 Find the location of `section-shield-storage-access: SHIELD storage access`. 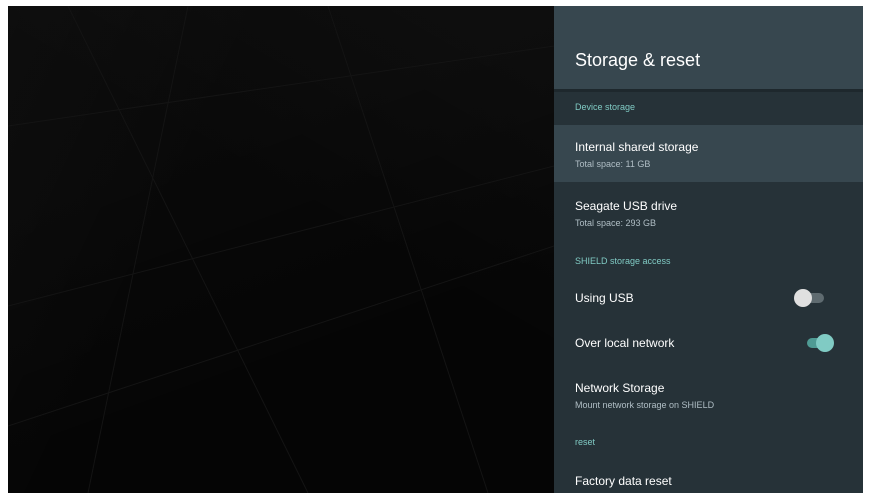

section-shield-storage-access: SHIELD storage access is located at coordinates (623, 261).